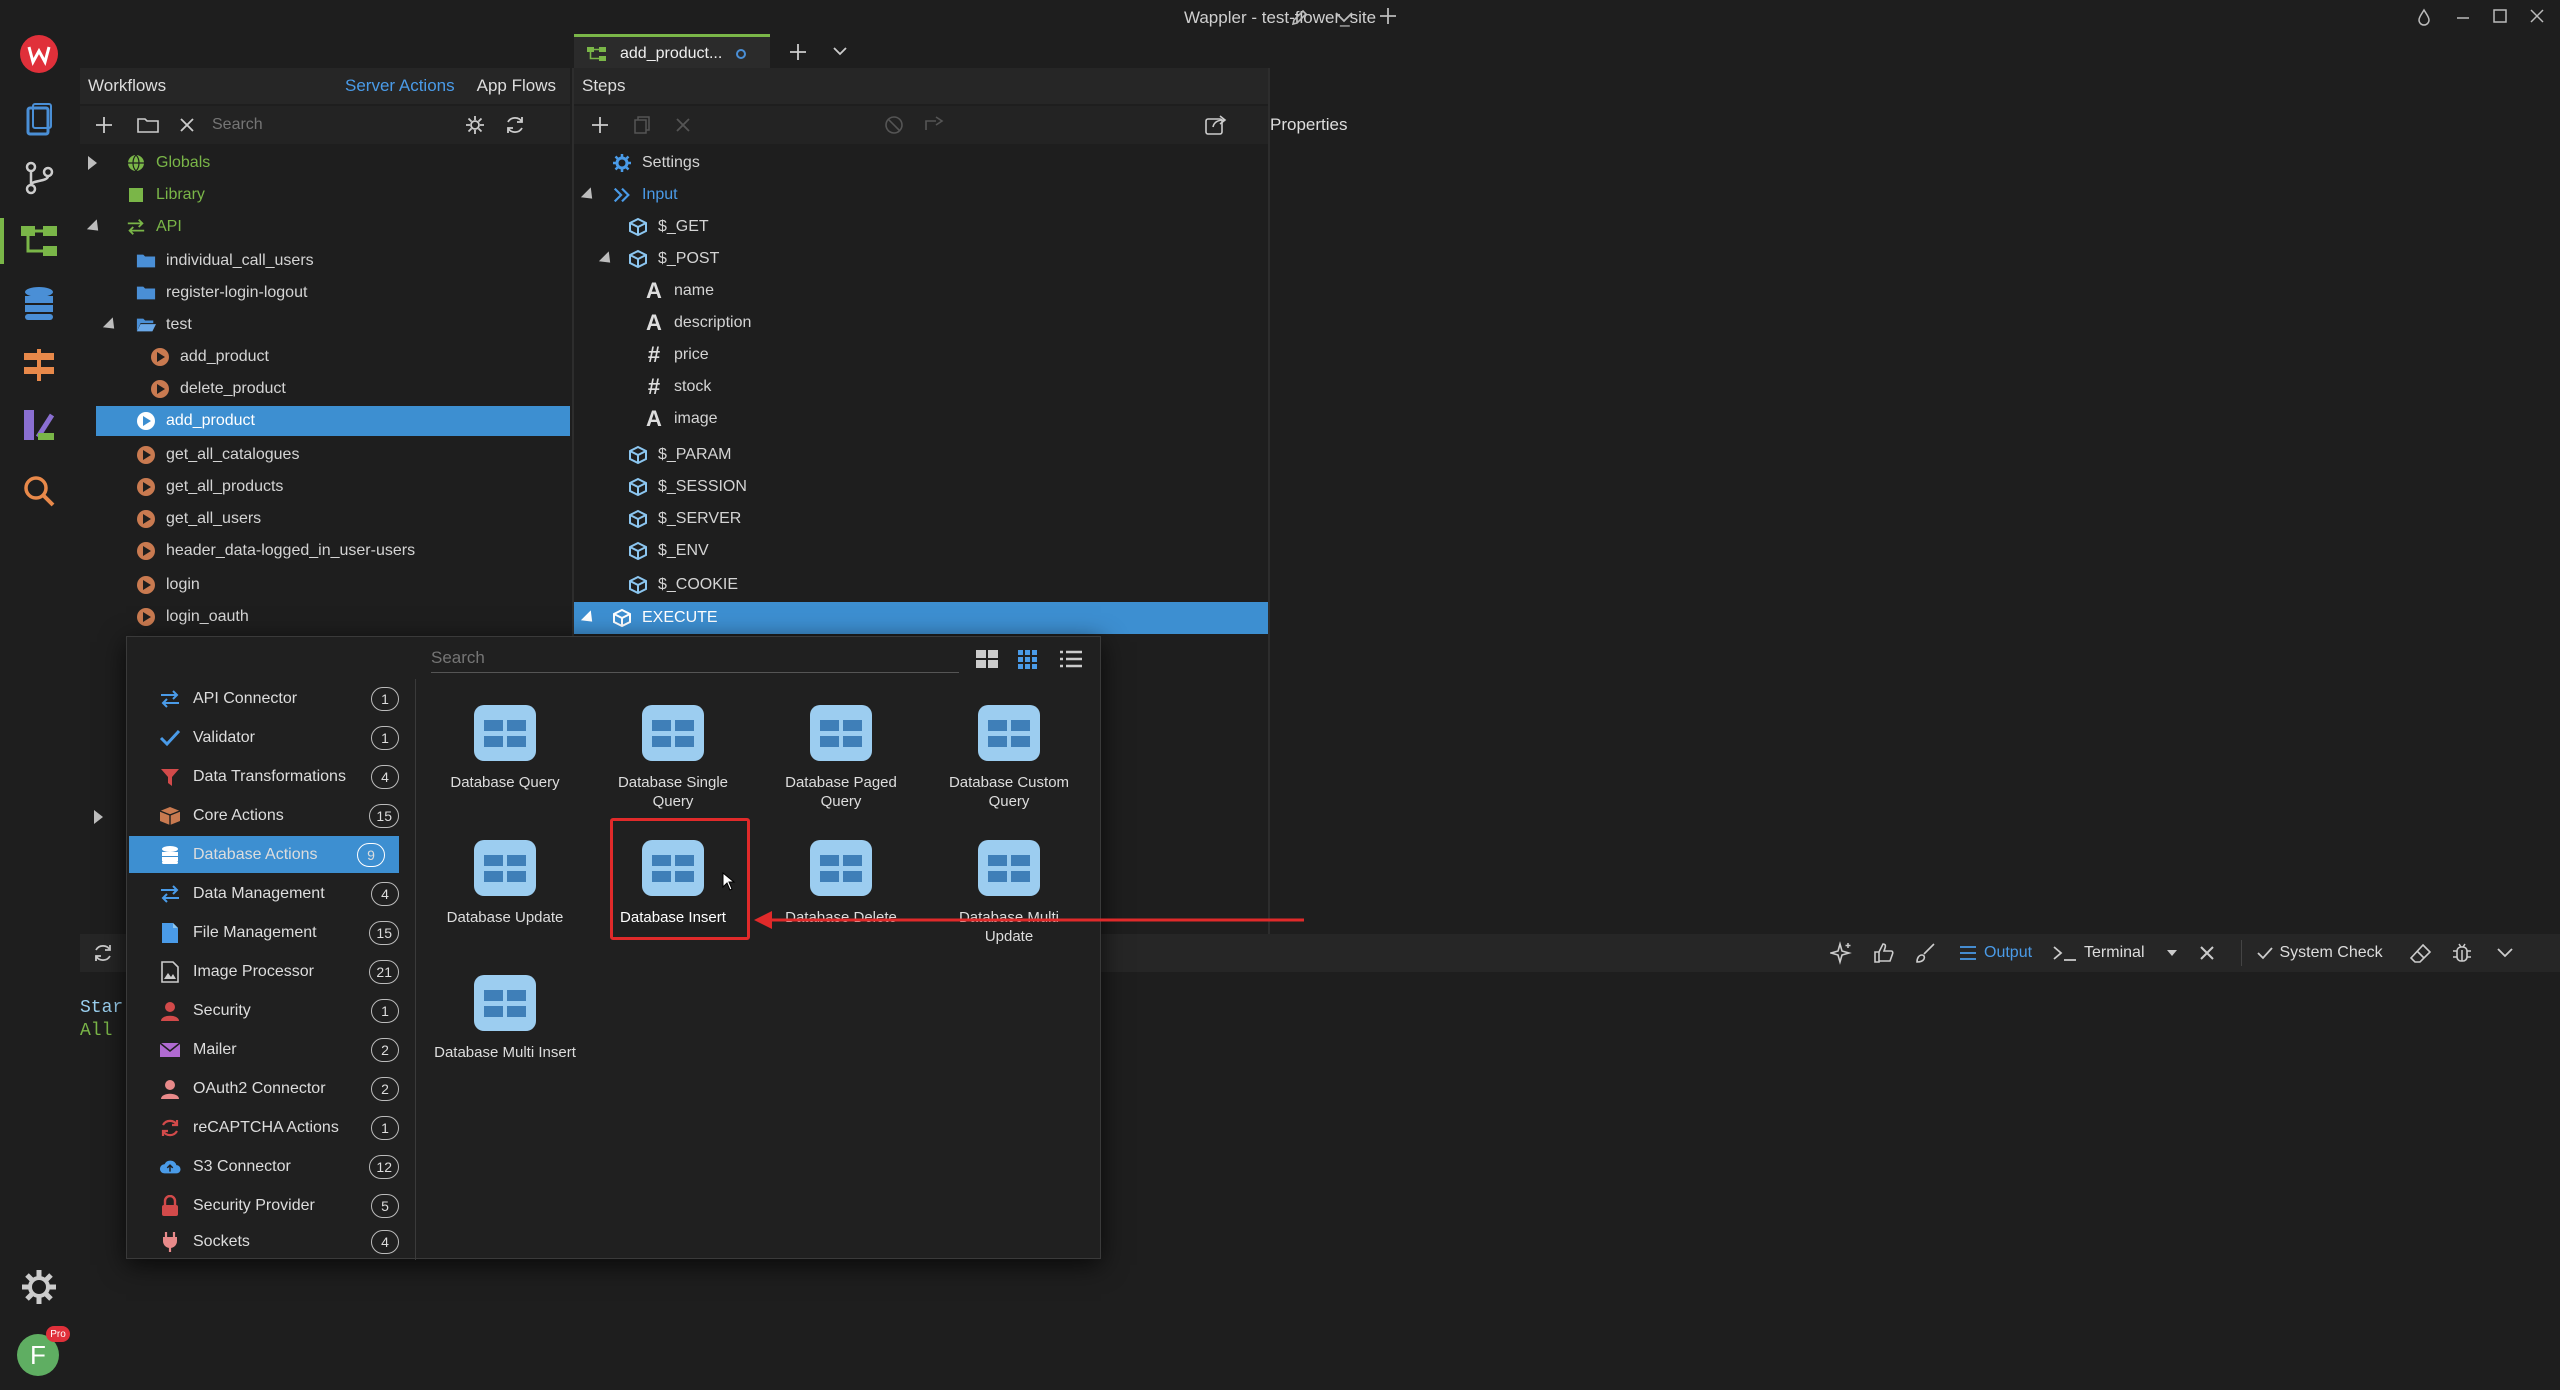  What do you see at coordinates (39, 491) in the screenshot?
I see `search-icon` at bounding box center [39, 491].